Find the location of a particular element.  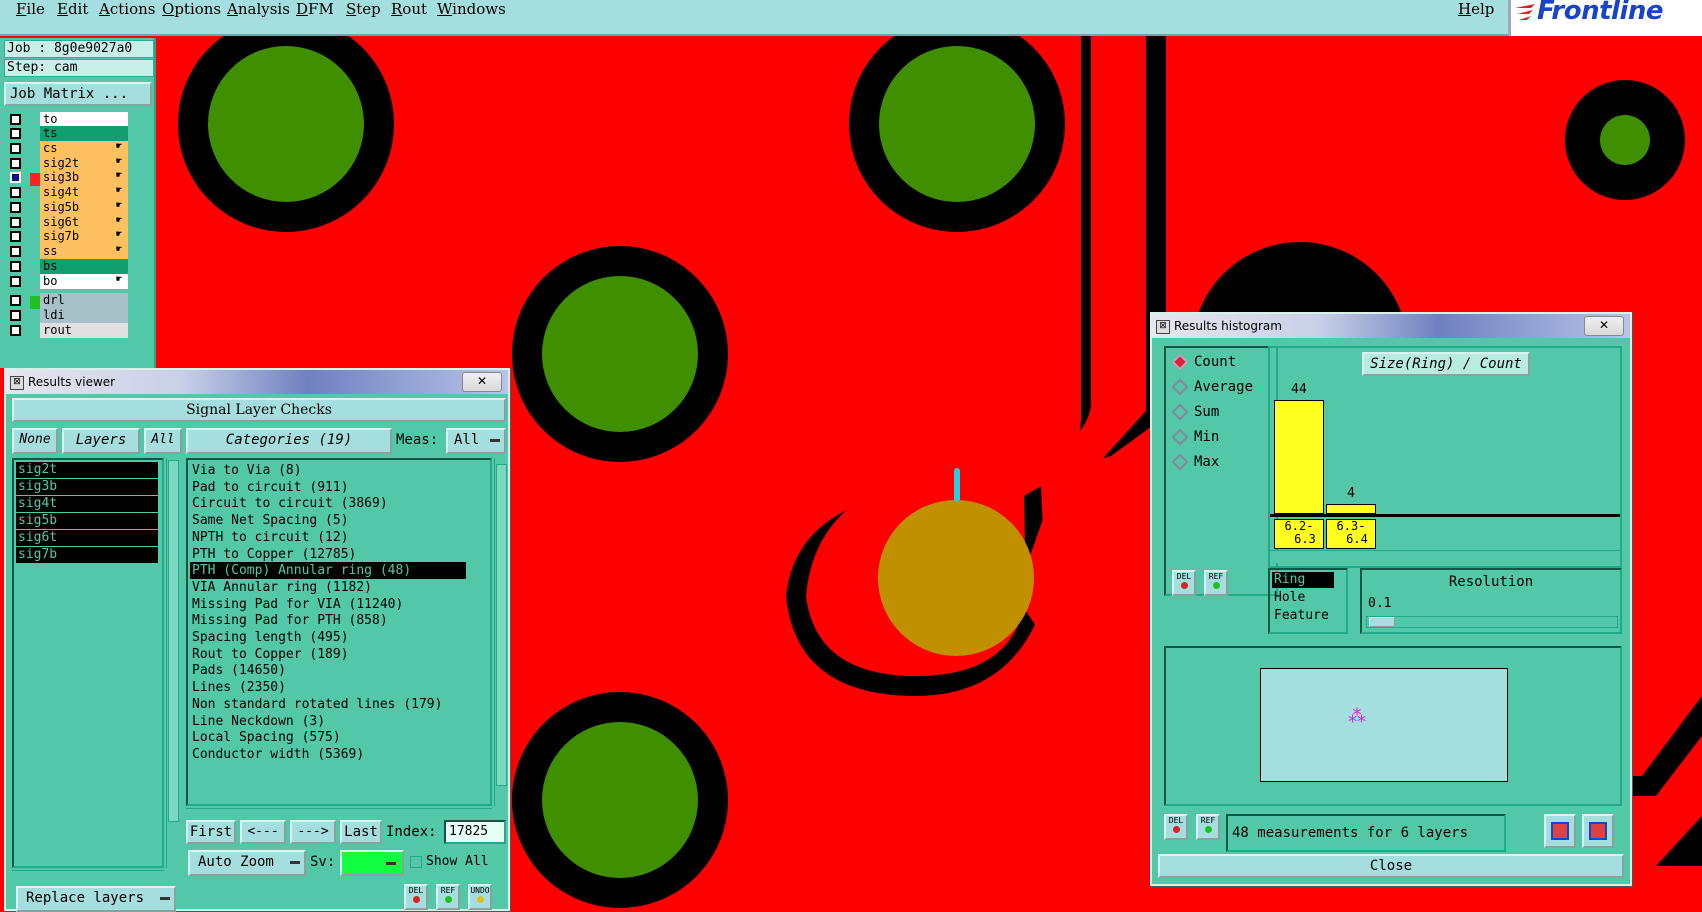

category-item: Pad to circuit (911) is located at coordinates (270, 487).